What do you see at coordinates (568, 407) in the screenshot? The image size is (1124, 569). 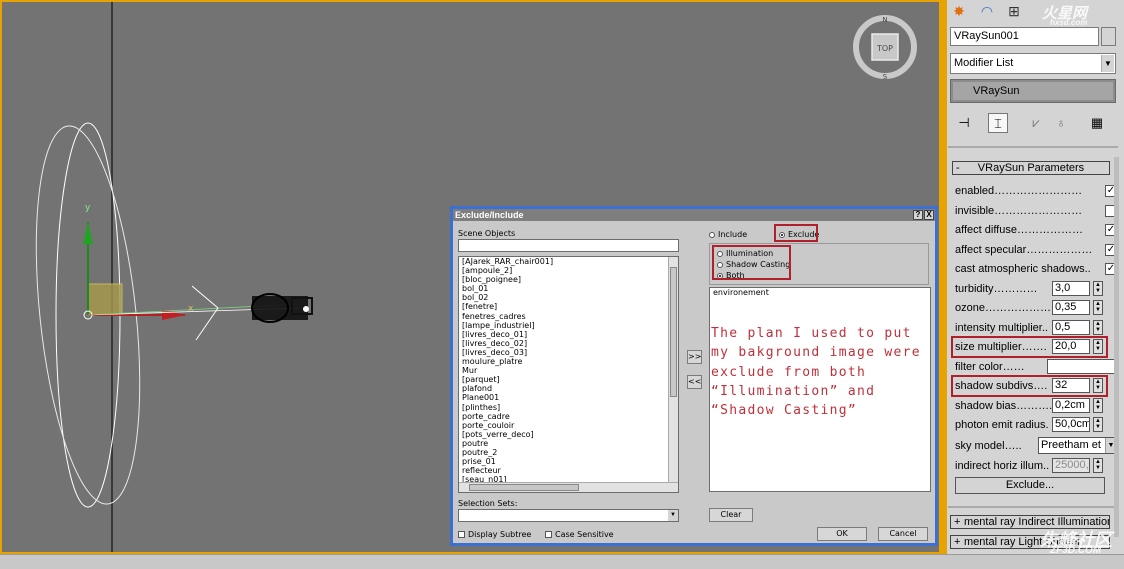 I see `list-item: [plinthes]` at bounding box center [568, 407].